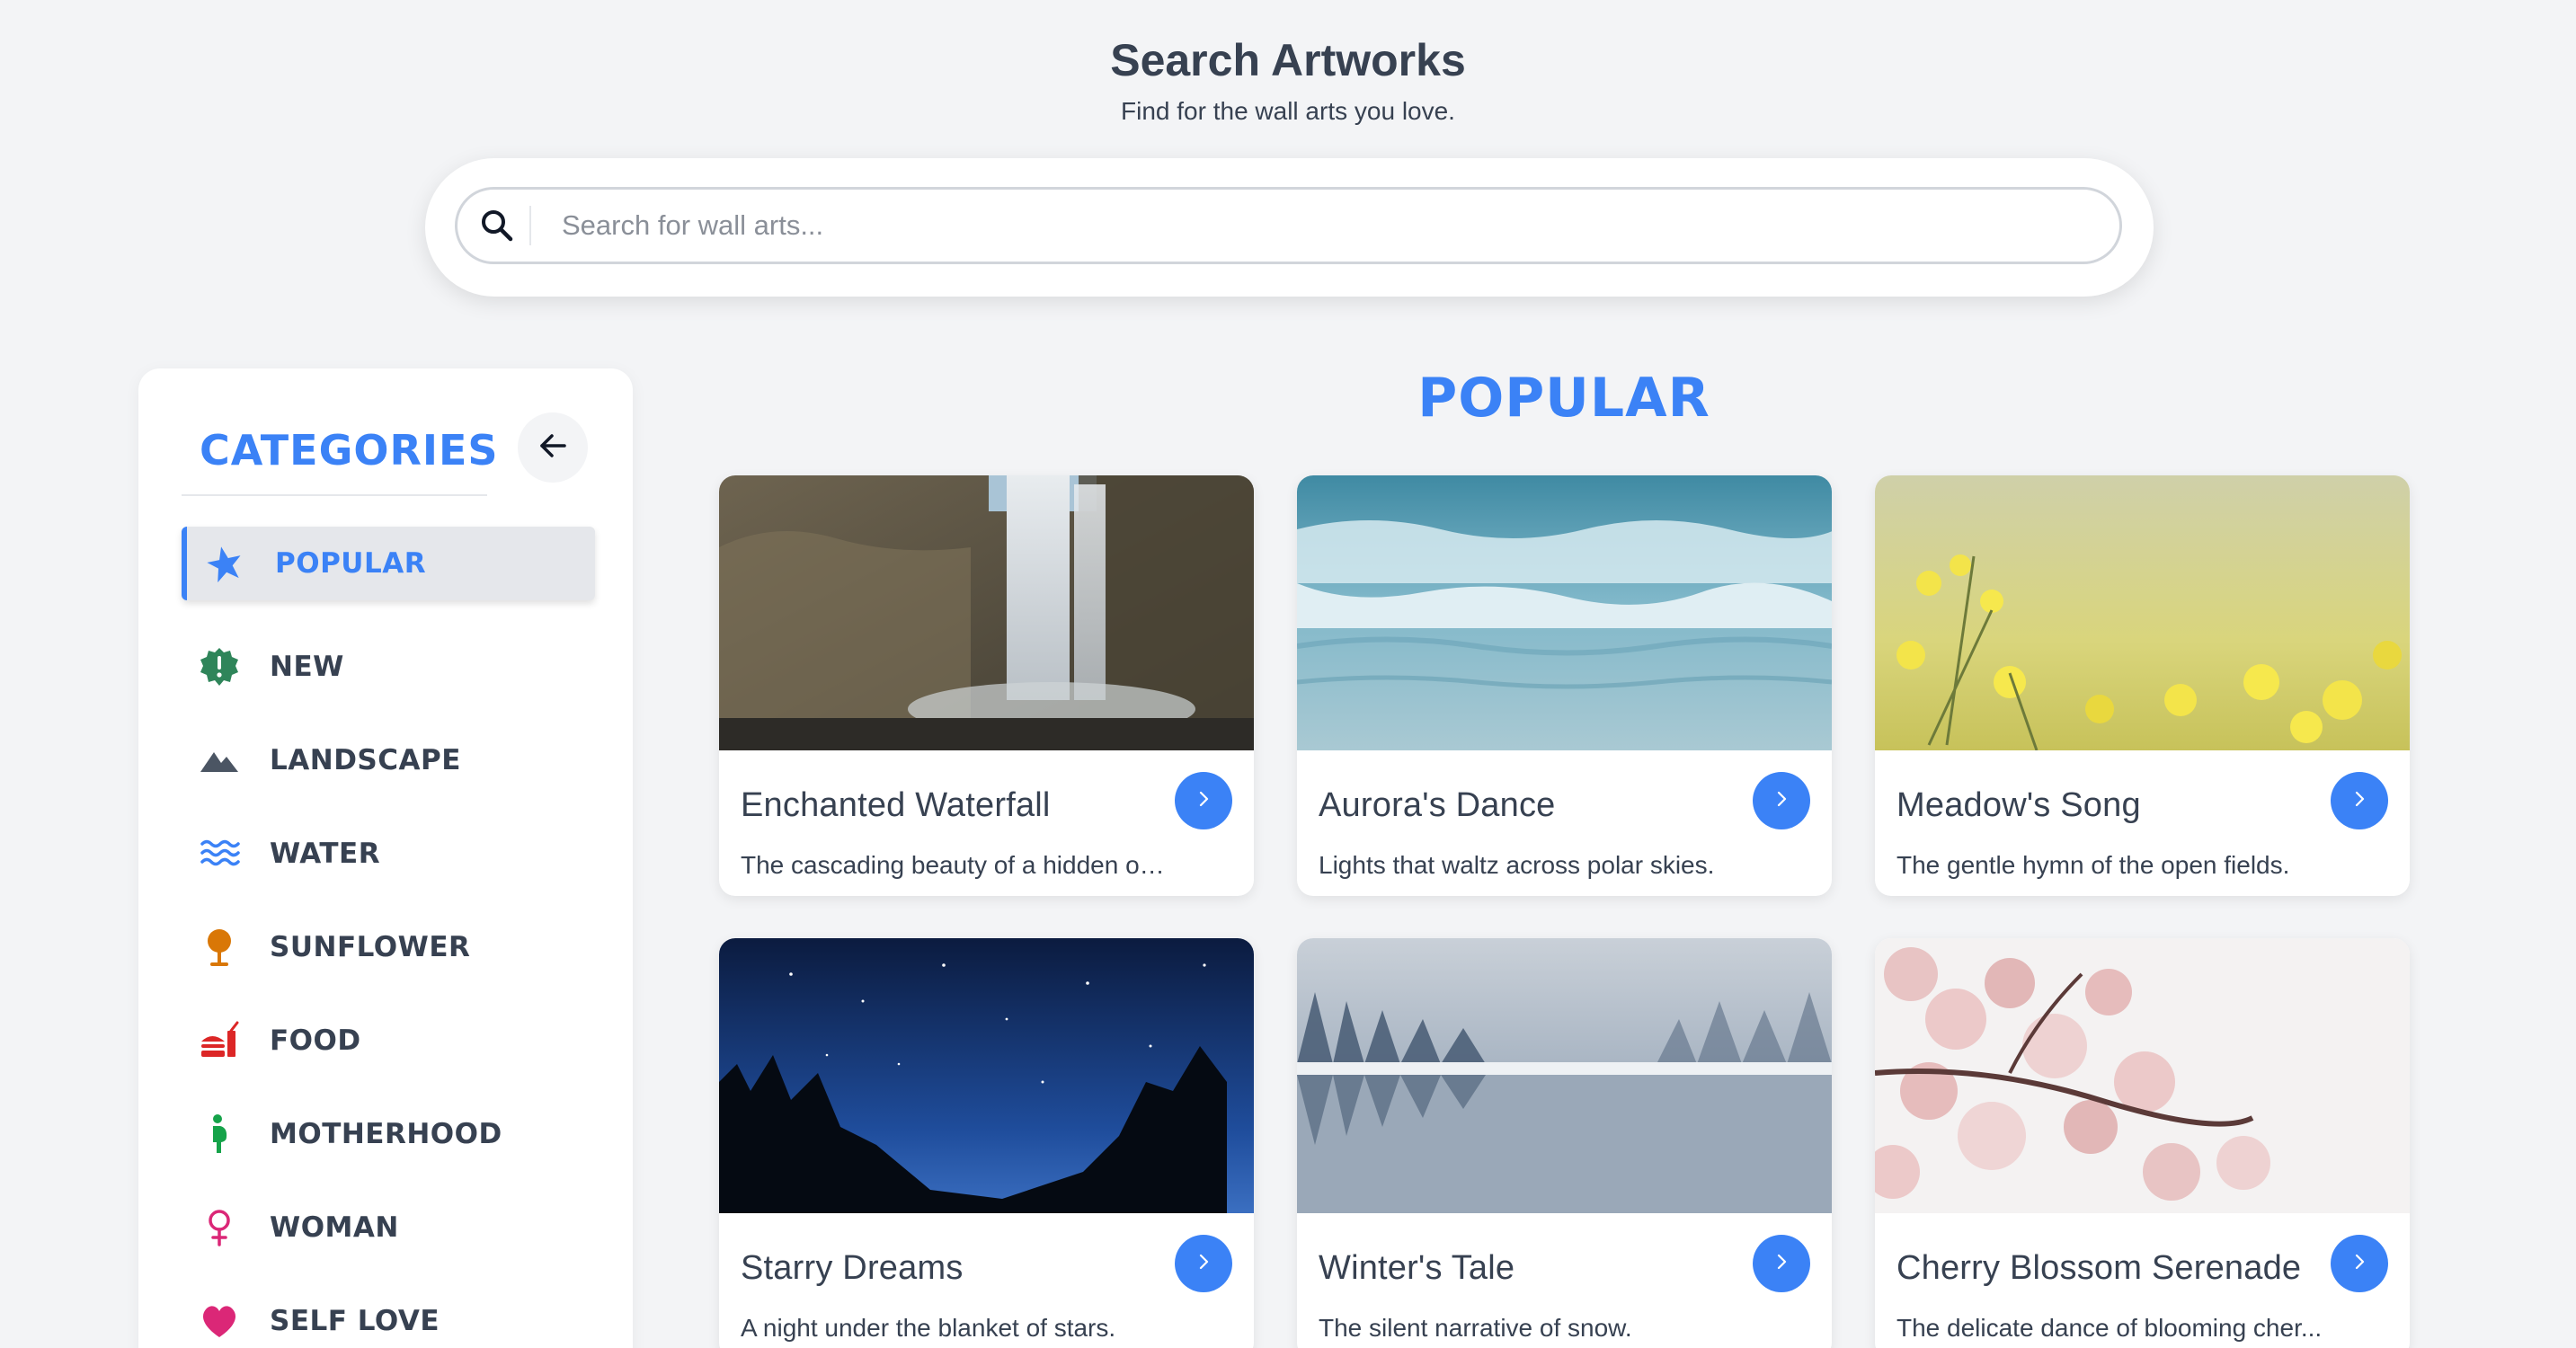 Image resolution: width=2576 pixels, height=1348 pixels. I want to click on search-divider, so click(530, 225).